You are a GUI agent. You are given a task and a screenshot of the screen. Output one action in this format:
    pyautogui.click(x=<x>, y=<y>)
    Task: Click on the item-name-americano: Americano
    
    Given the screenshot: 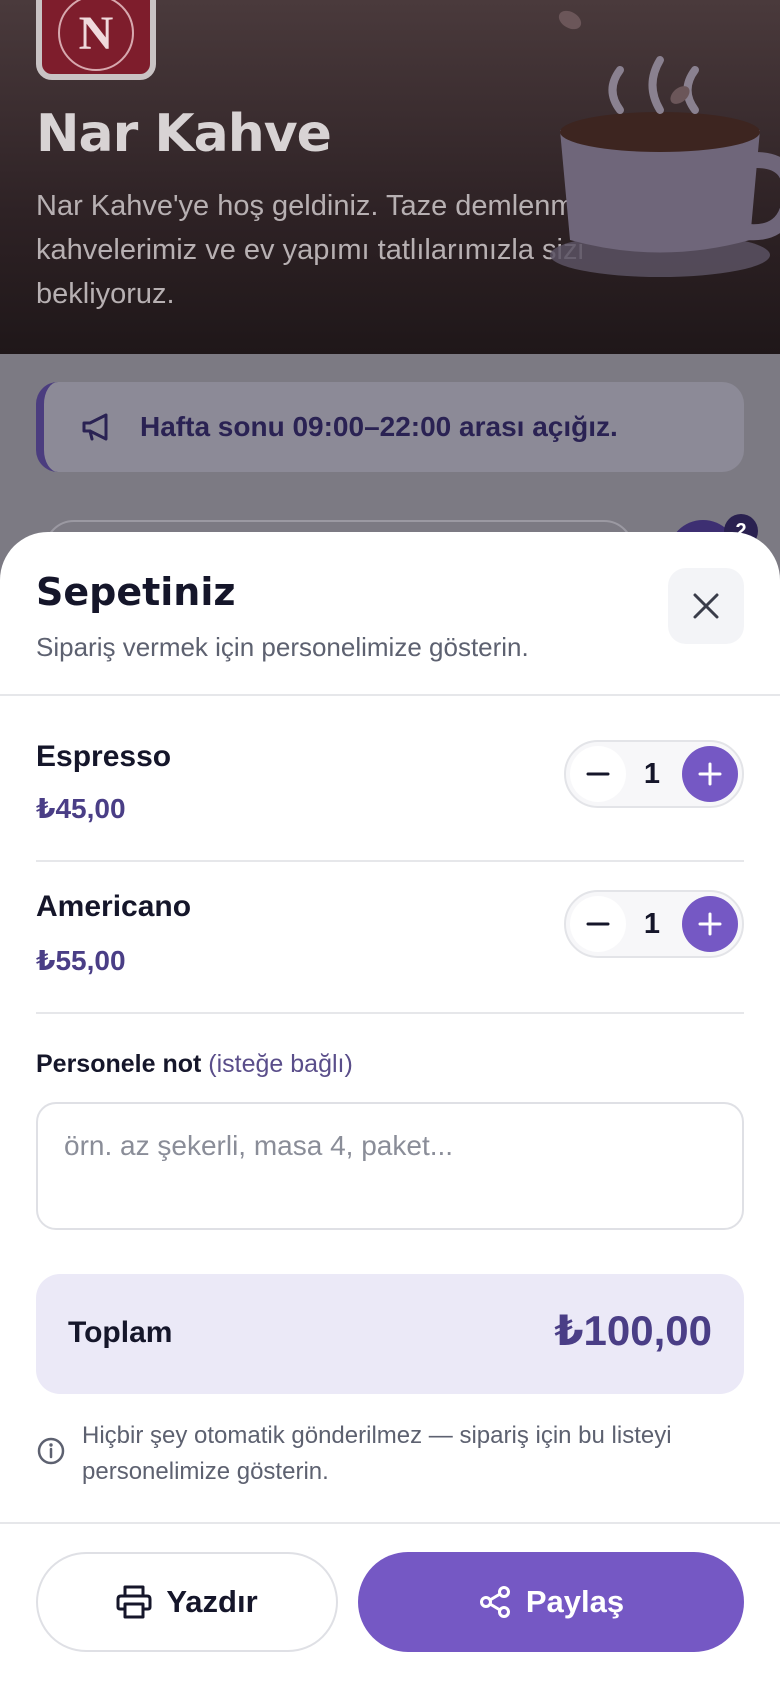 What is the action you would take?
    pyautogui.click(x=114, y=906)
    